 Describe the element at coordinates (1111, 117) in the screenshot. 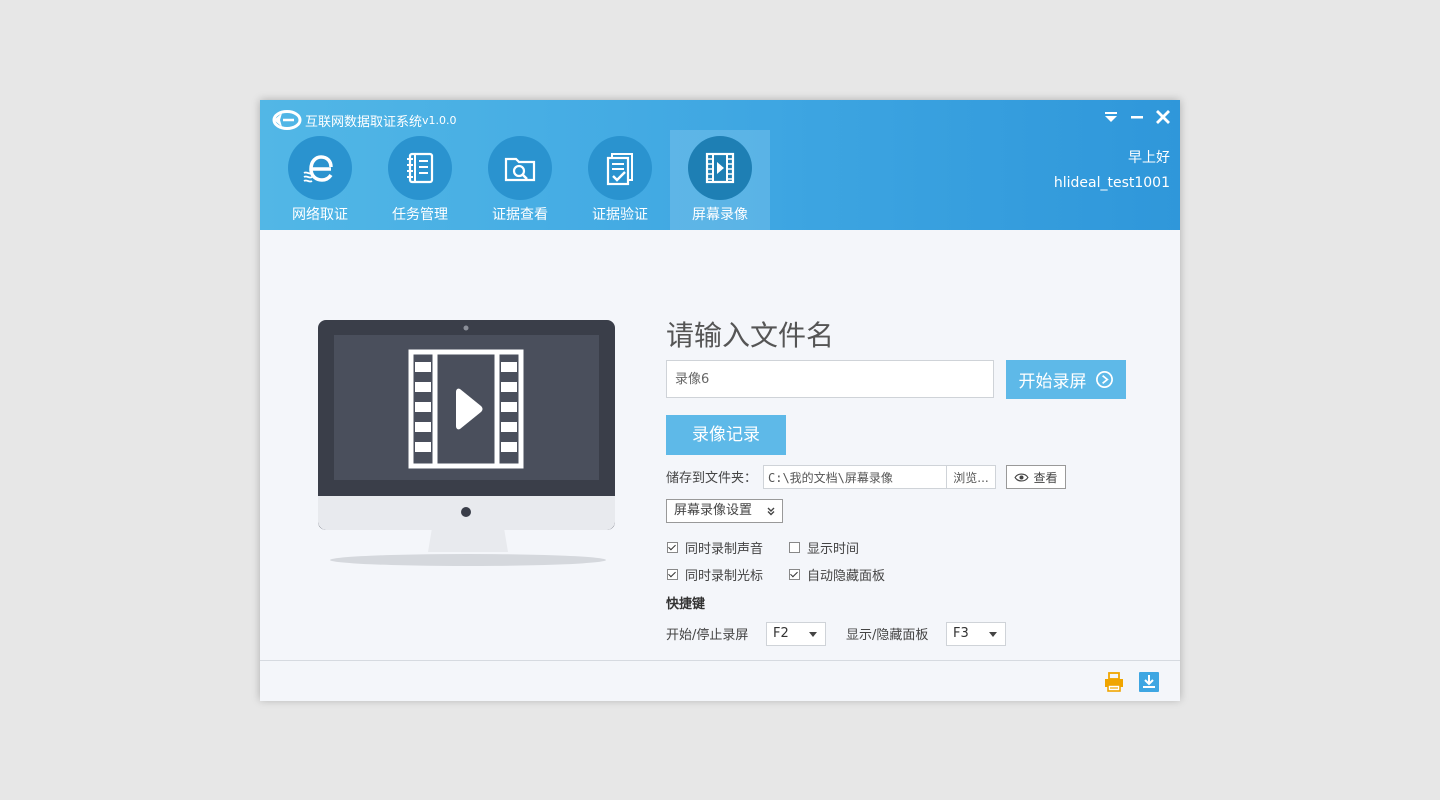

I see `menu-dropdown-icon` at that location.